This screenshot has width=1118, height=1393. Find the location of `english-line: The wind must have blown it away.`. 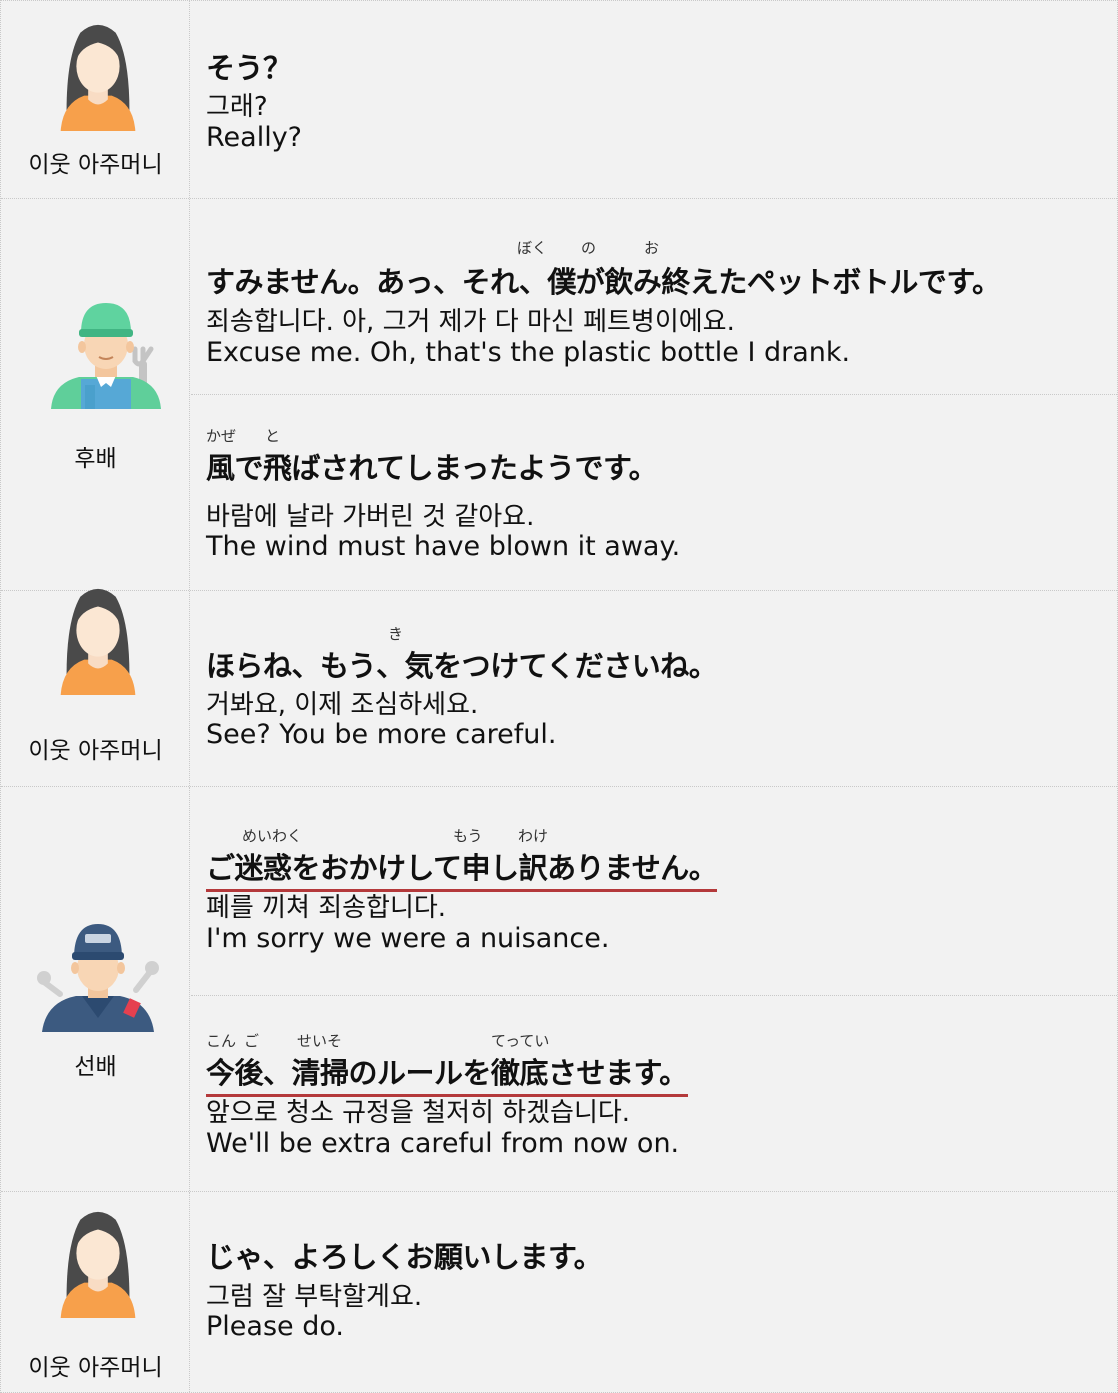

english-line: The wind must have blown it away. is located at coordinates (443, 546).